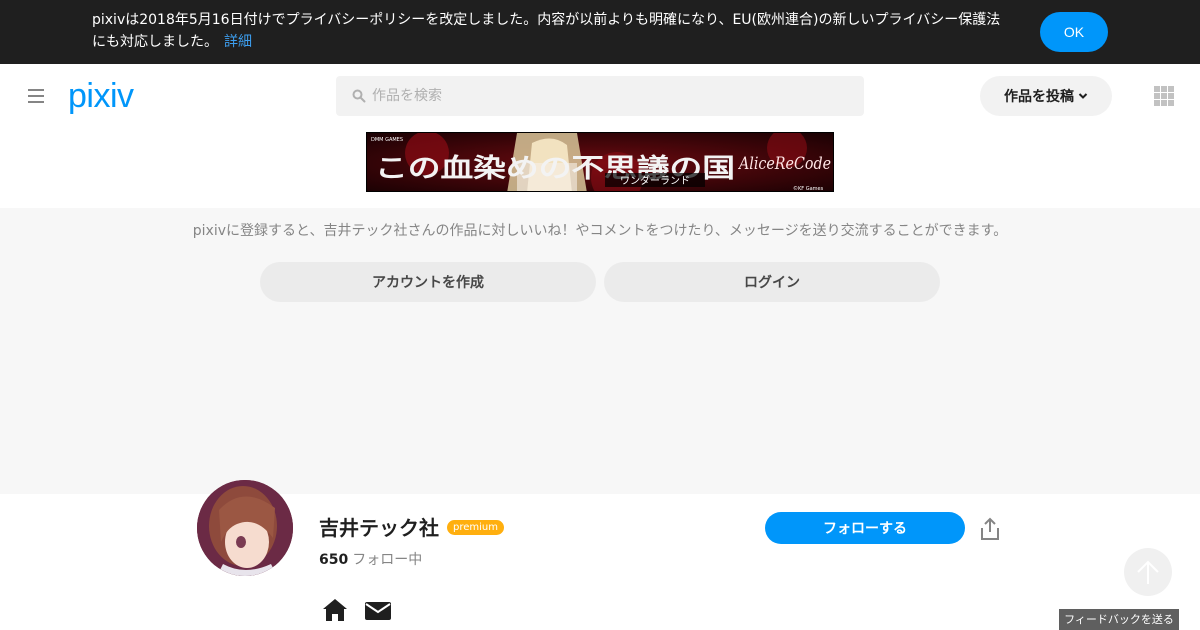  Describe the element at coordinates (784, 164) in the screenshot. I see `ad-brand: AliceReCode` at that location.